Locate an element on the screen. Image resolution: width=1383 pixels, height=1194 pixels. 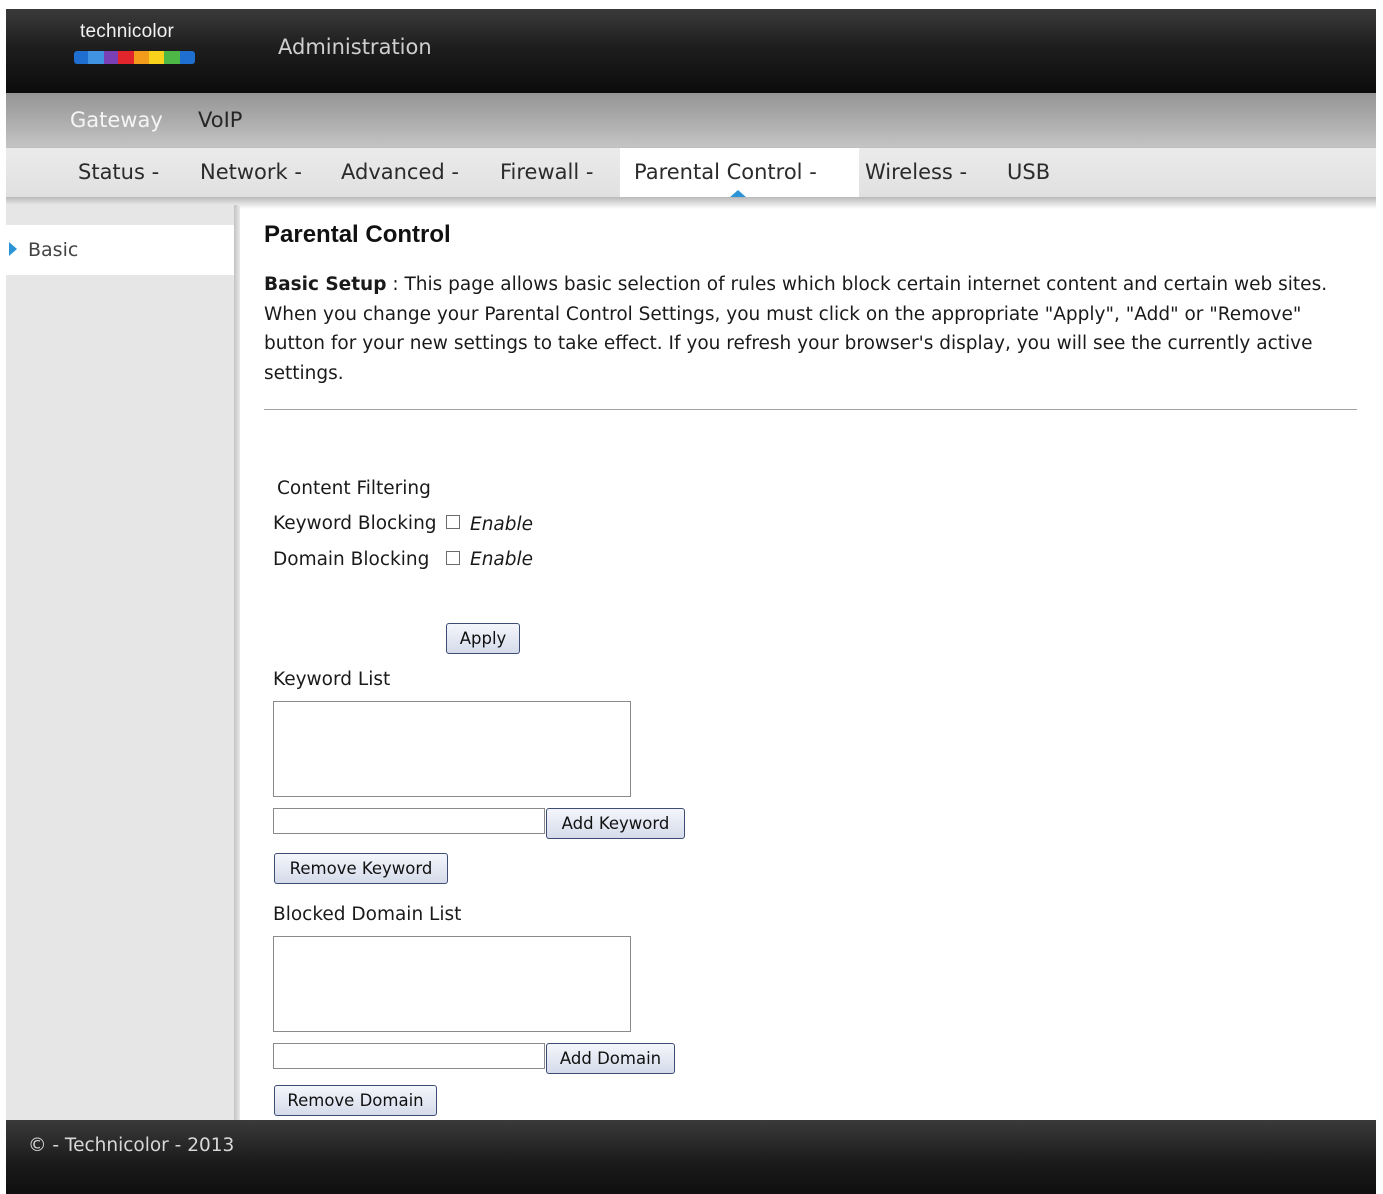
domain-blocking-label: Domain Blocking is located at coordinates (351, 559).